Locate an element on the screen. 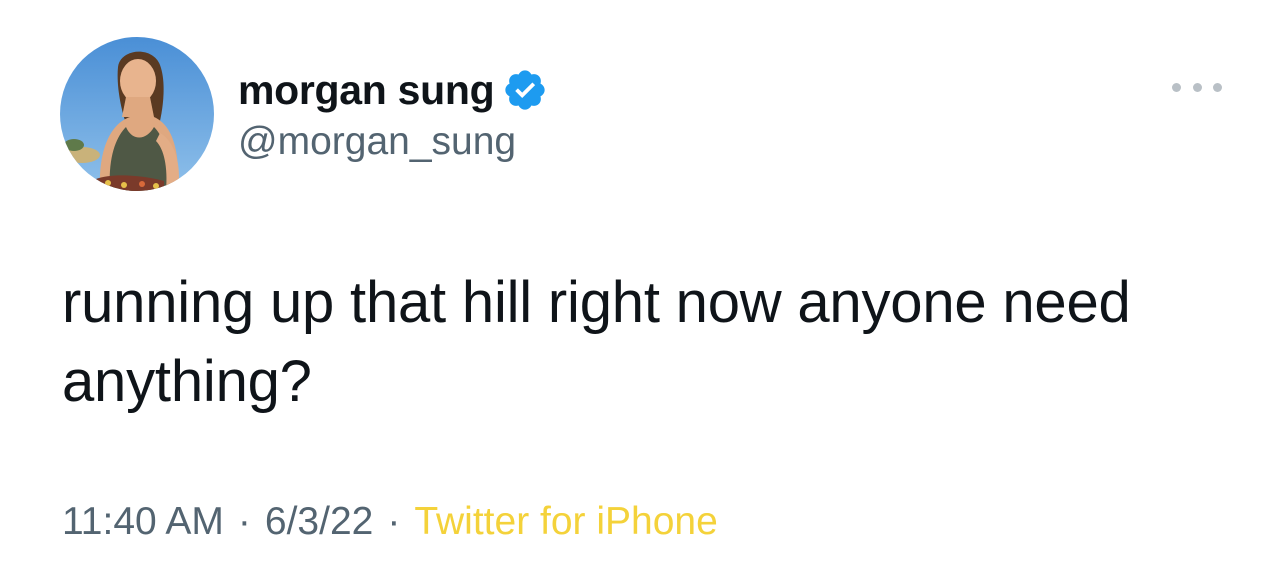  tweet-time: 11:40 AM is located at coordinates (143, 521).